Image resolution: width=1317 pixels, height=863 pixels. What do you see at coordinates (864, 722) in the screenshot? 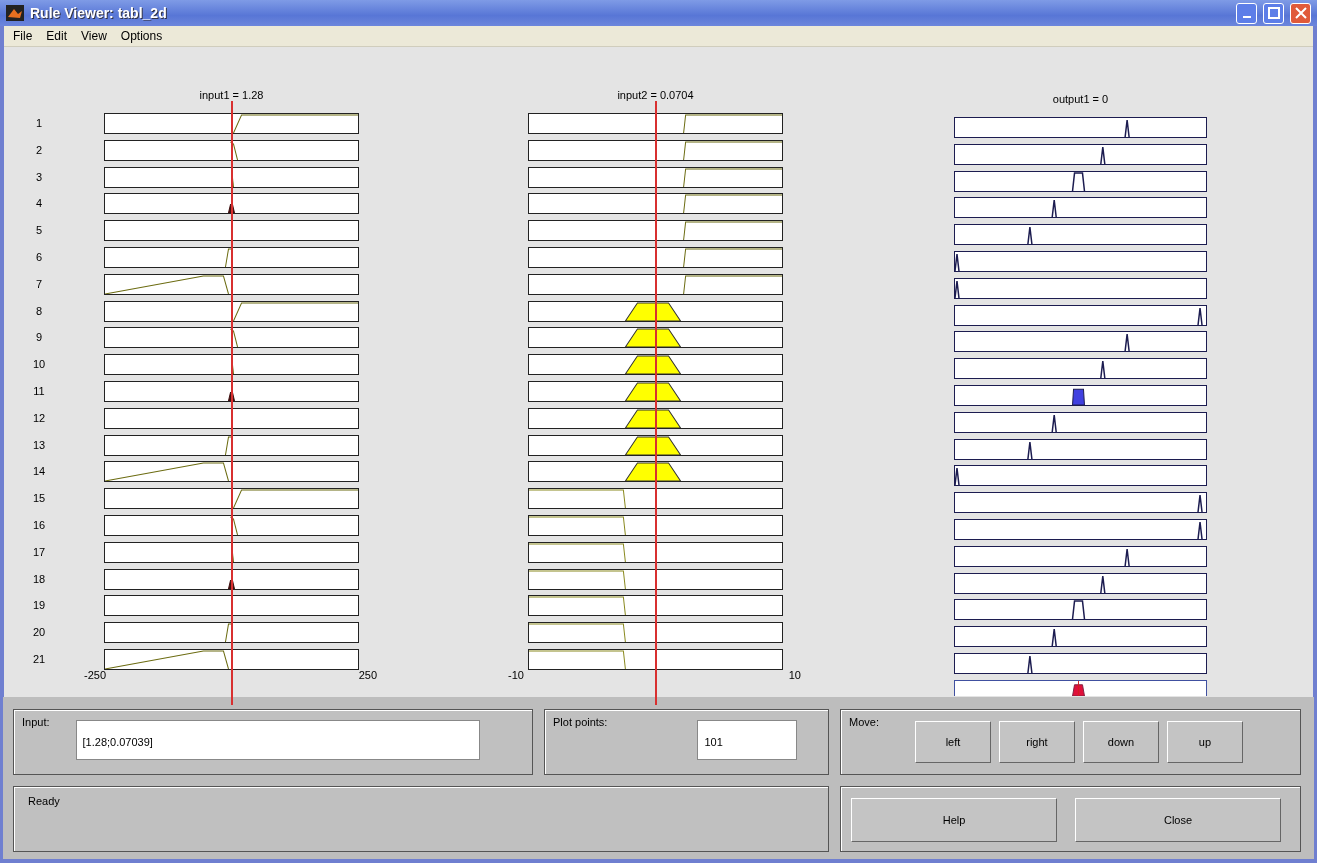
I see `move-label: Move:` at bounding box center [864, 722].